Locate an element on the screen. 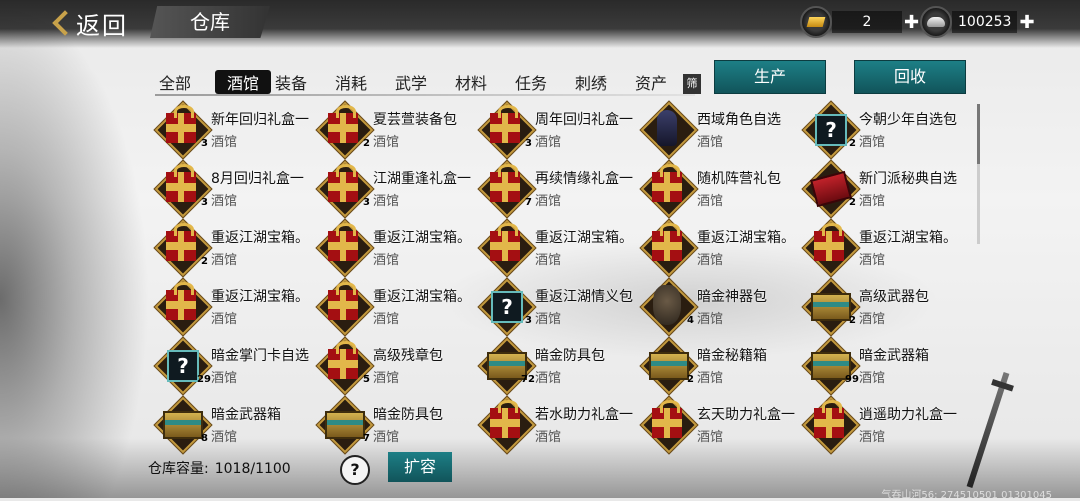  produce-button: 生产 is located at coordinates (770, 77).